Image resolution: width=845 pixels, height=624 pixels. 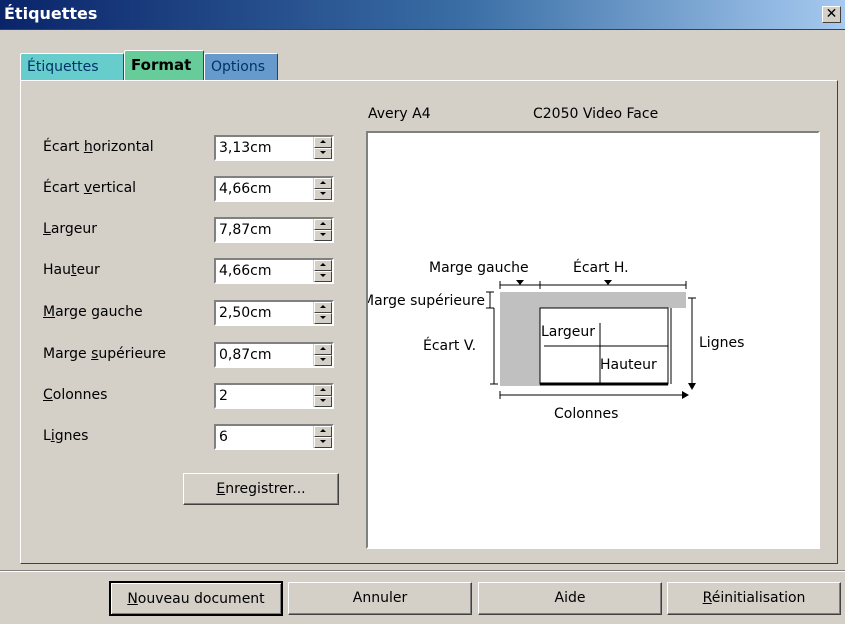 I want to click on marge-superieure-field: 0,87cm, so click(x=274, y=355).